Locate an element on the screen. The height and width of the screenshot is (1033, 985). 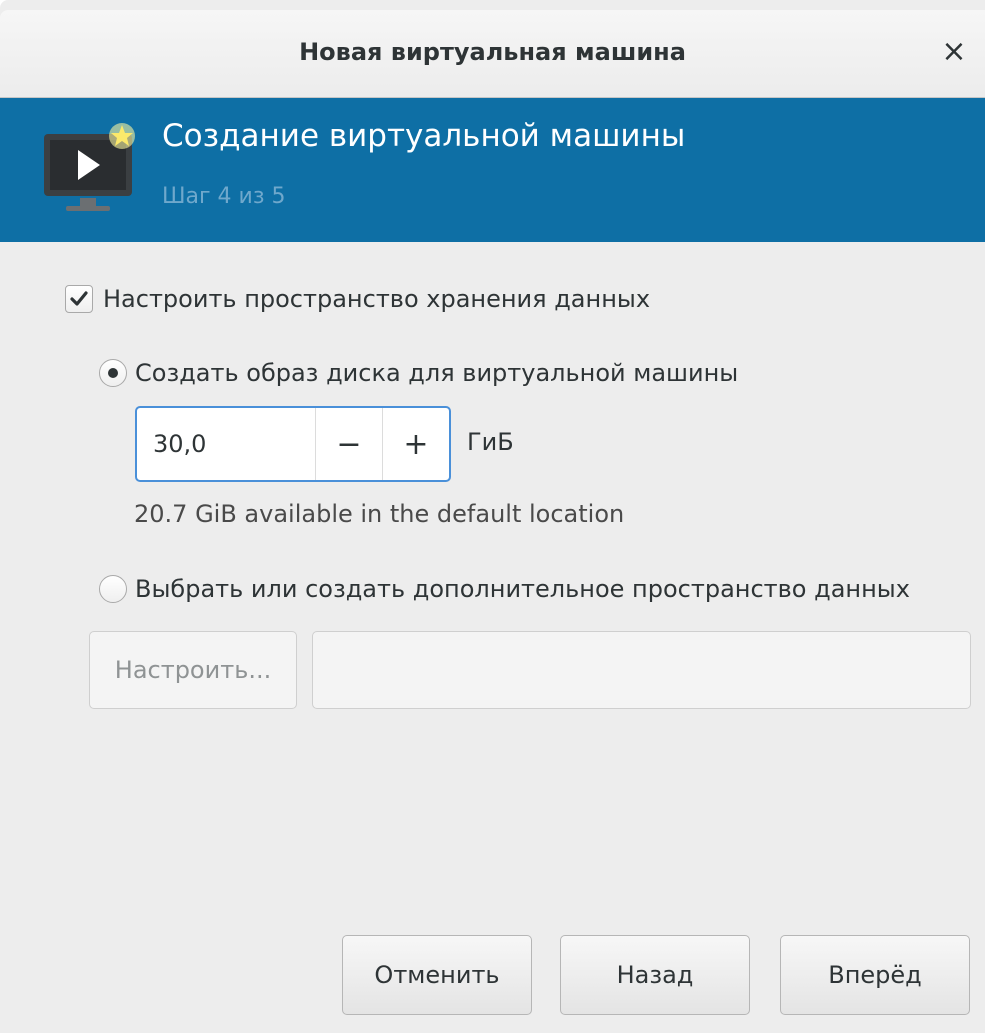
enable-storage-checkbox is located at coordinates (79, 299).